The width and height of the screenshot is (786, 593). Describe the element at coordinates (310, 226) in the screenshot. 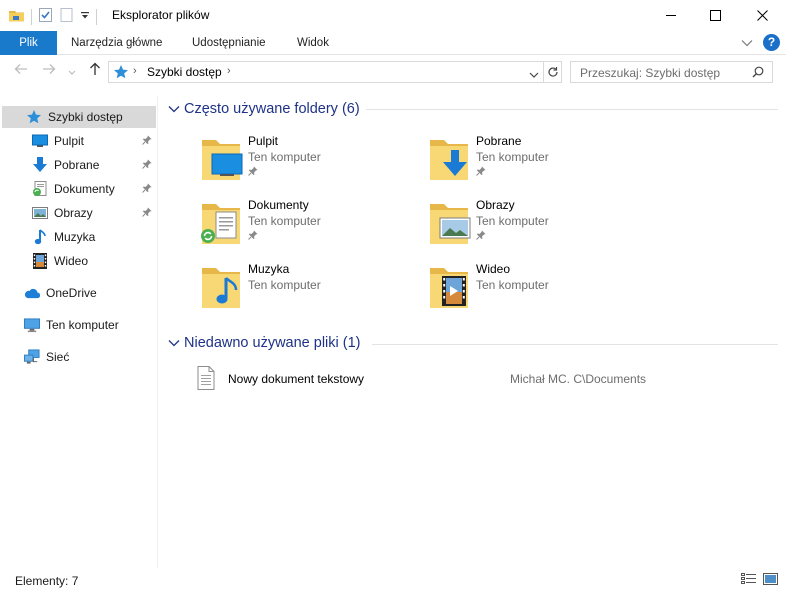

I see `folder-tile-documents: Dokumenty Ten komputer` at that location.